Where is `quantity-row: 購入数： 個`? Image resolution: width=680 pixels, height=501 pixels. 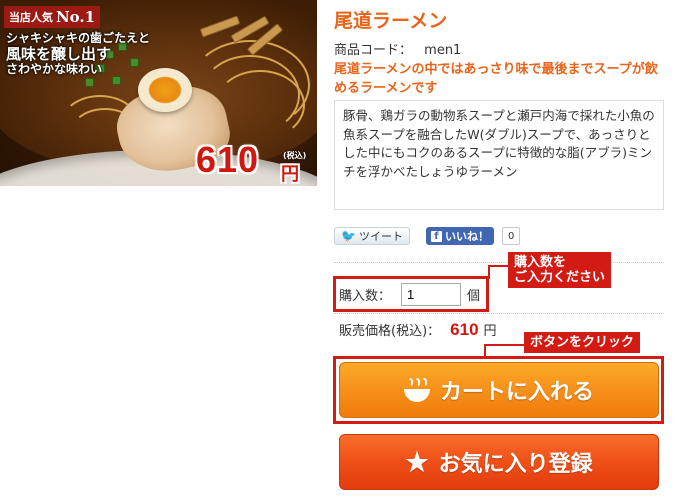 quantity-row: 購入数： 個 is located at coordinates (409, 294).